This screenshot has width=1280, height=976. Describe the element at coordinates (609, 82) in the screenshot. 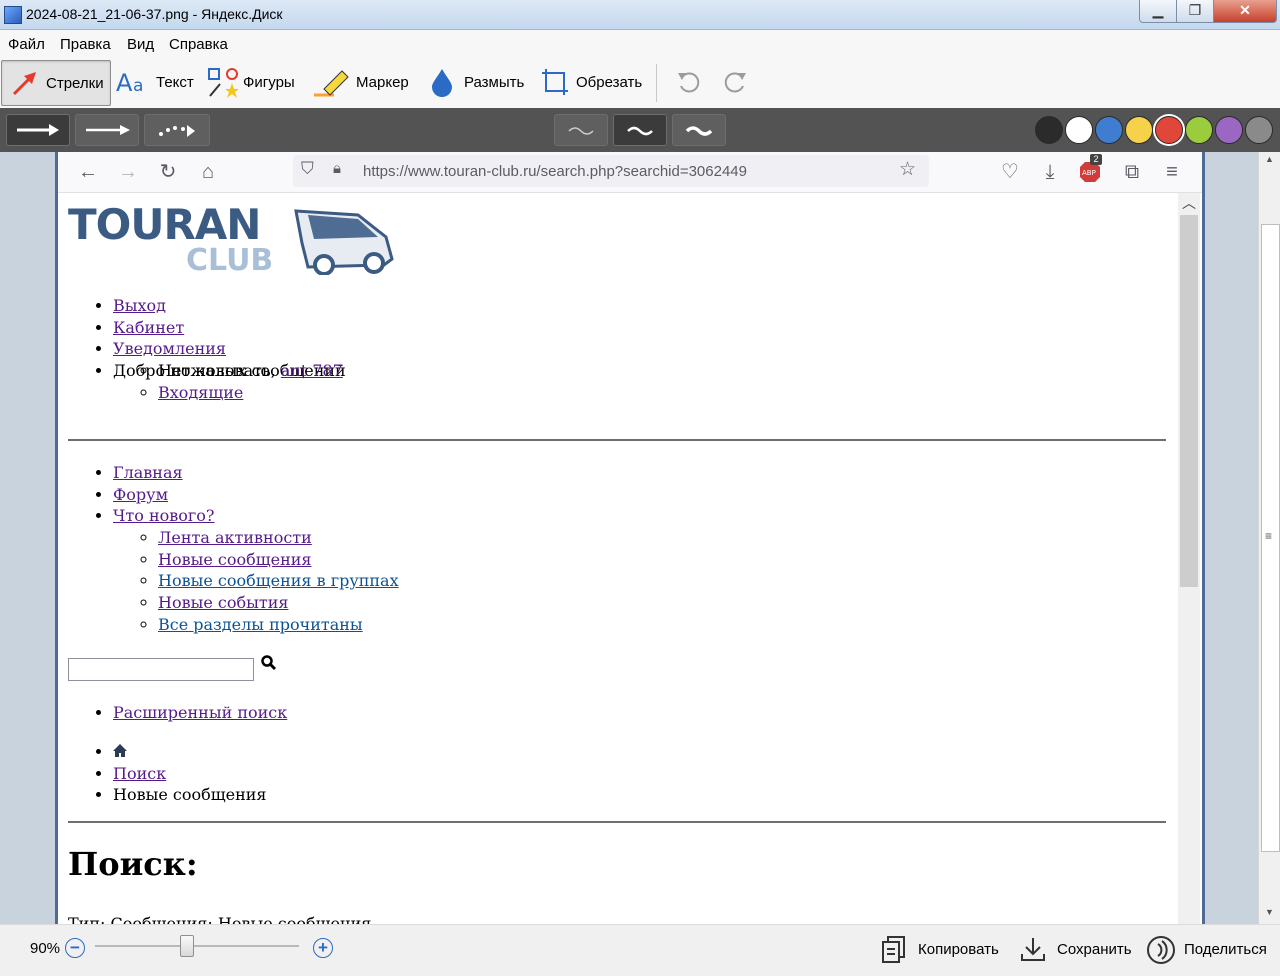

I see `crop-tool-label: Обрезать` at that location.